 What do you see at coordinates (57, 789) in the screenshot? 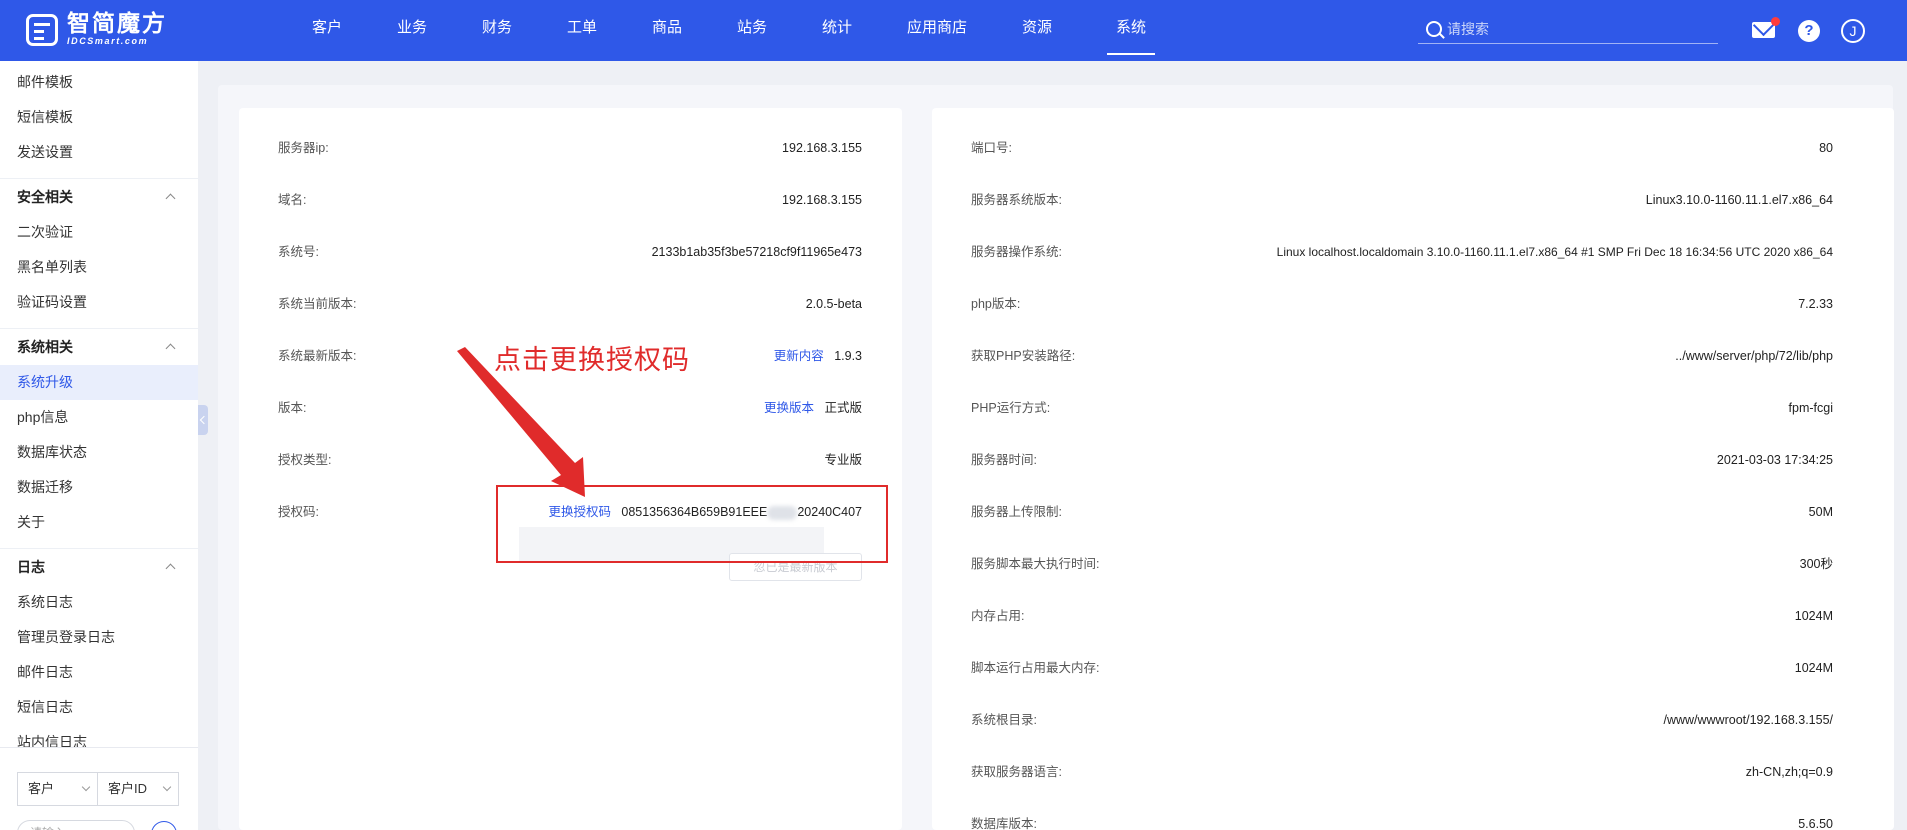
I see `customer-type-select: 客户` at bounding box center [57, 789].